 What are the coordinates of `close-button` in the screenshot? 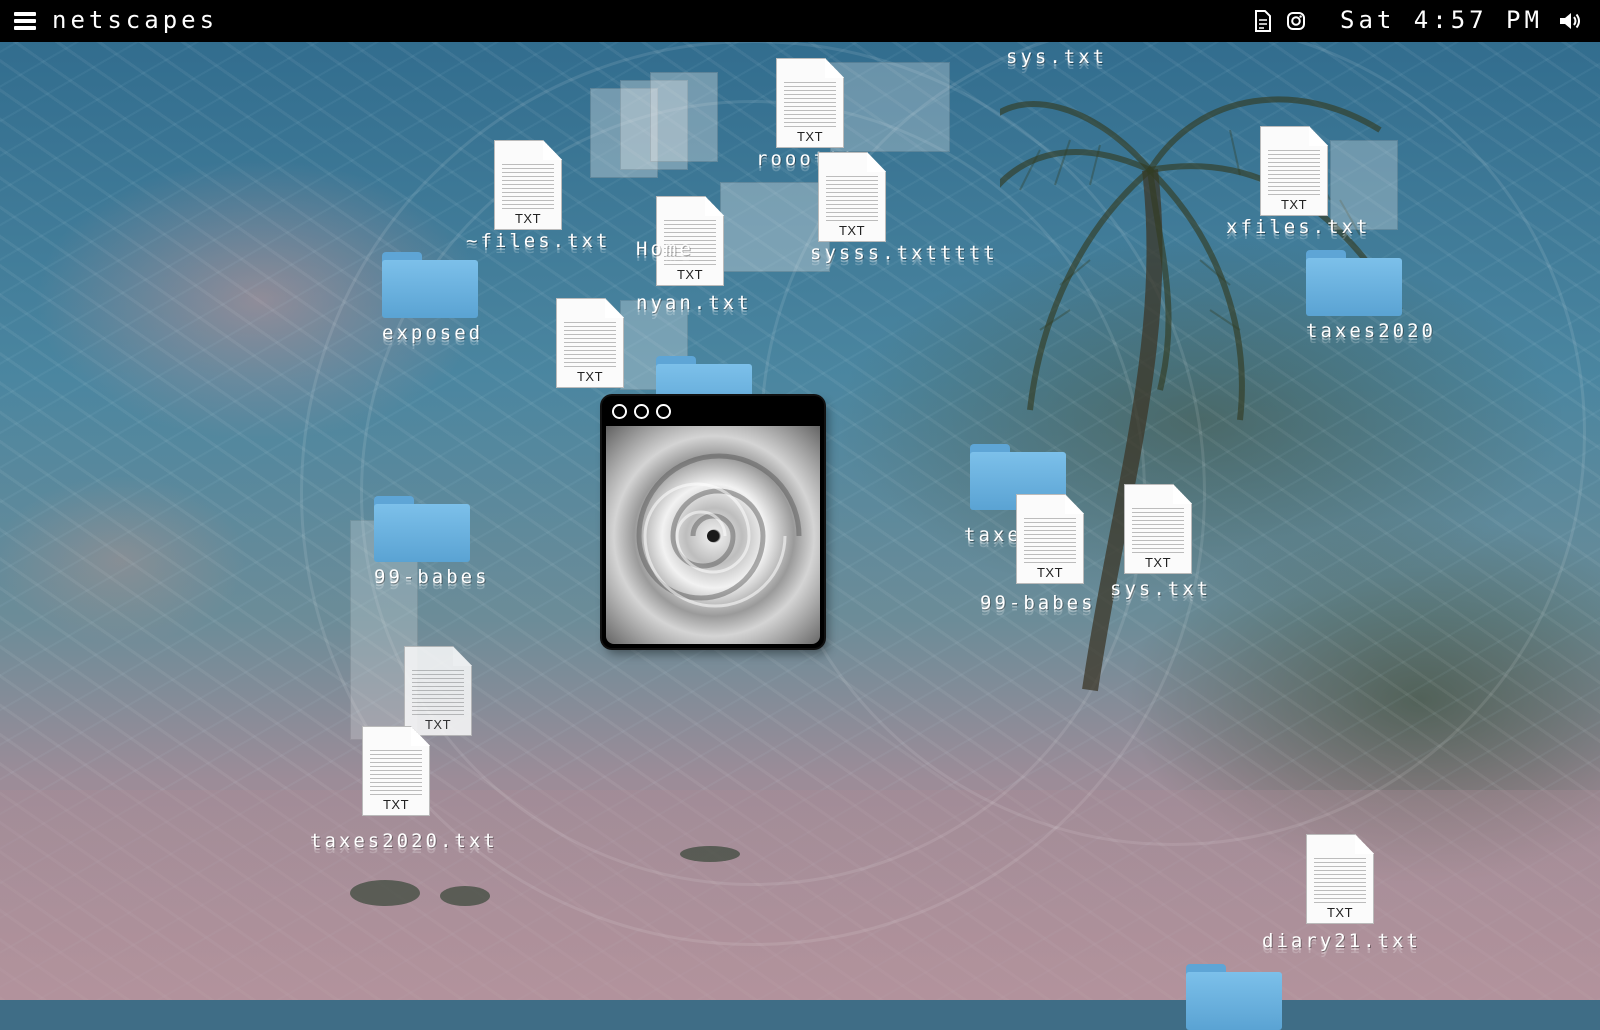 It's located at (619, 411).